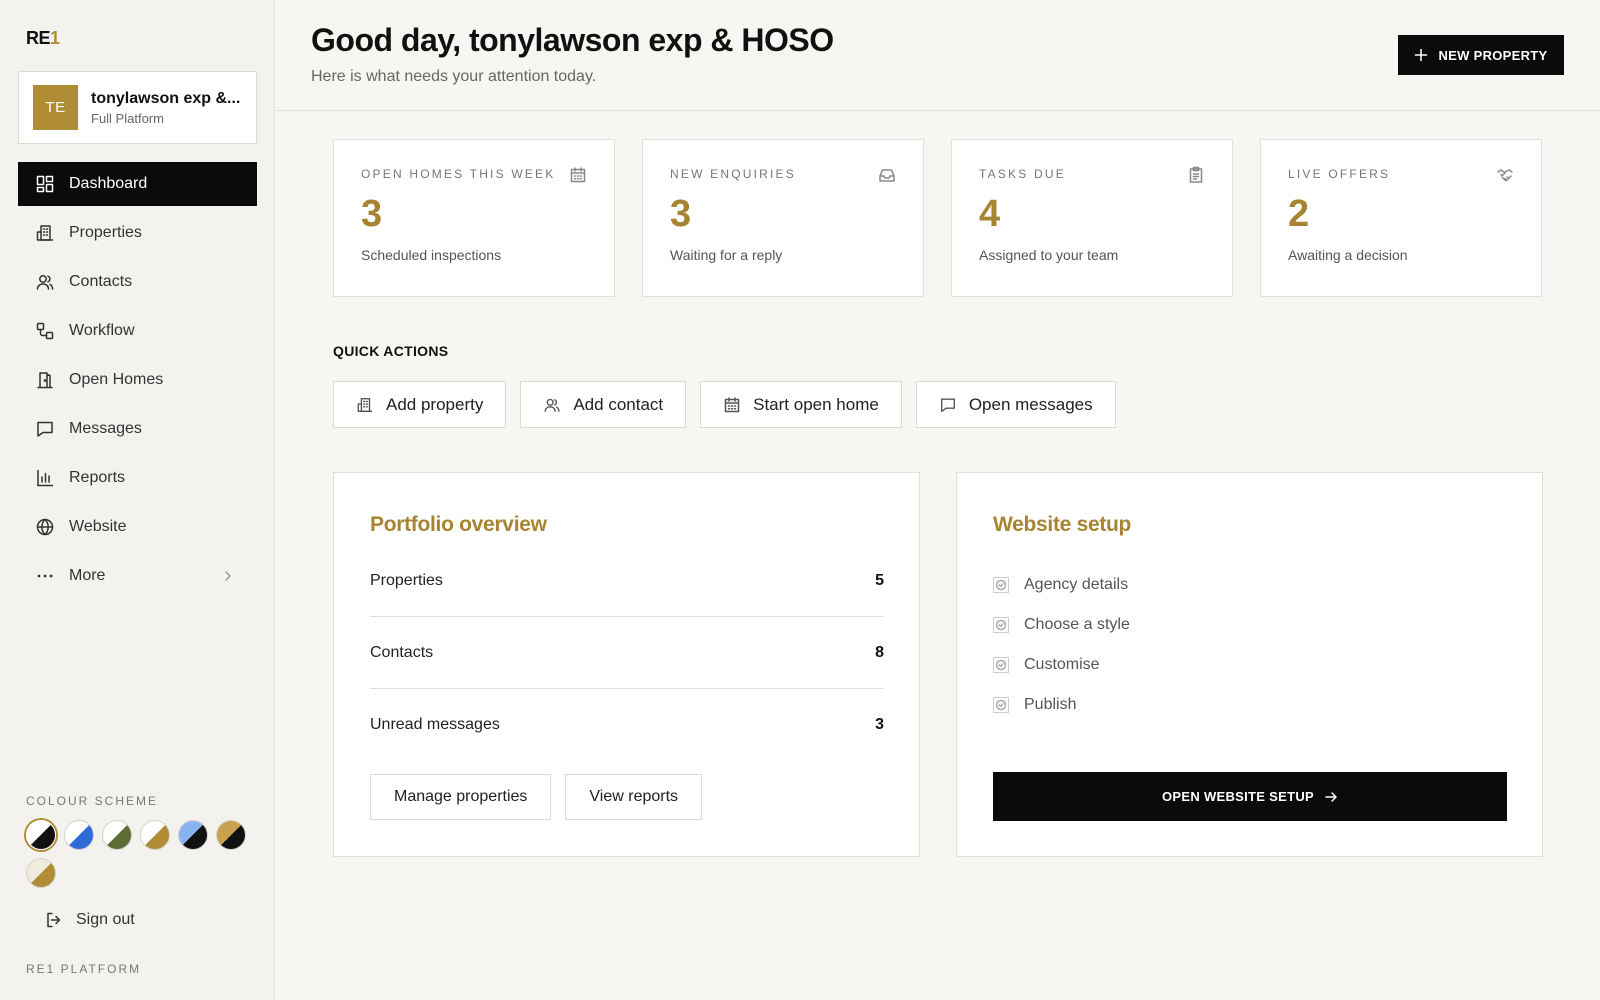 The height and width of the screenshot is (1000, 1600). I want to click on sign-out-button: Sign out, so click(89, 920).